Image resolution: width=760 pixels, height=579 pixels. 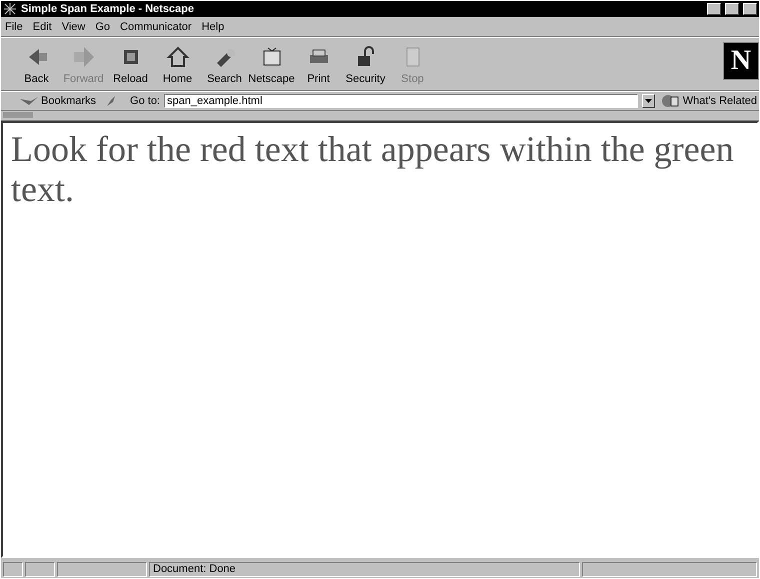 I want to click on whats-related-button: What's Related, so click(x=708, y=101).